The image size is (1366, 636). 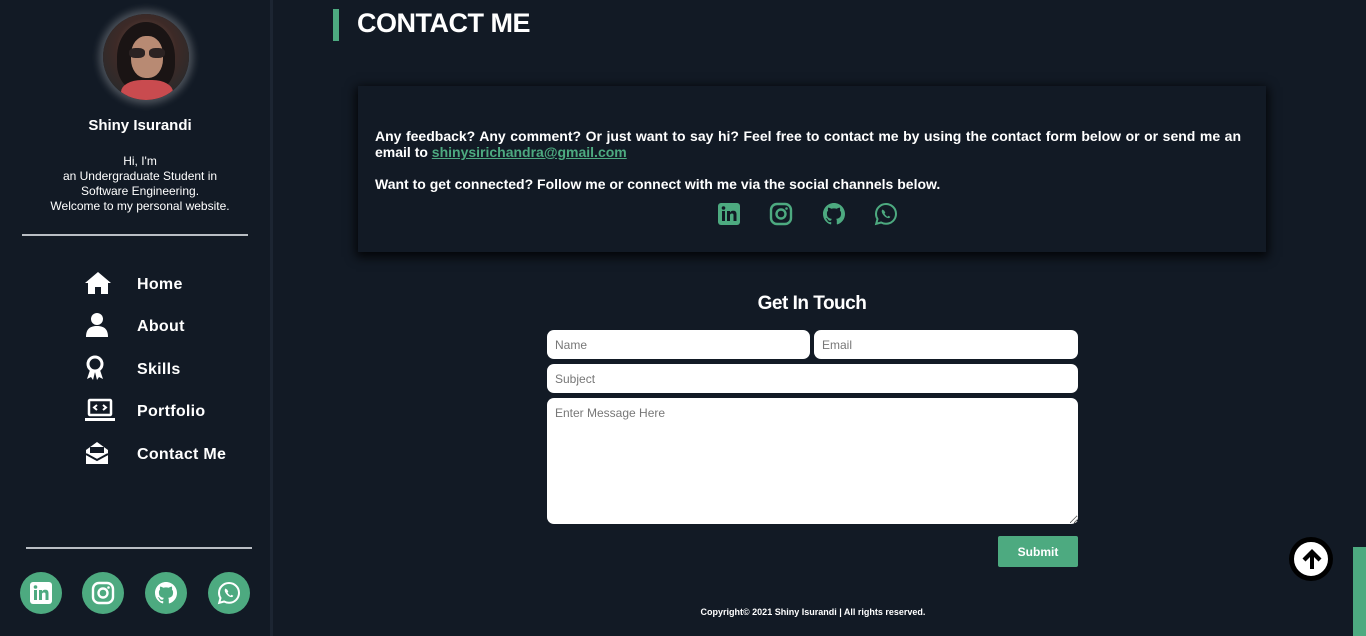 What do you see at coordinates (171, 411) in the screenshot?
I see `nav-label: Portfolio` at bounding box center [171, 411].